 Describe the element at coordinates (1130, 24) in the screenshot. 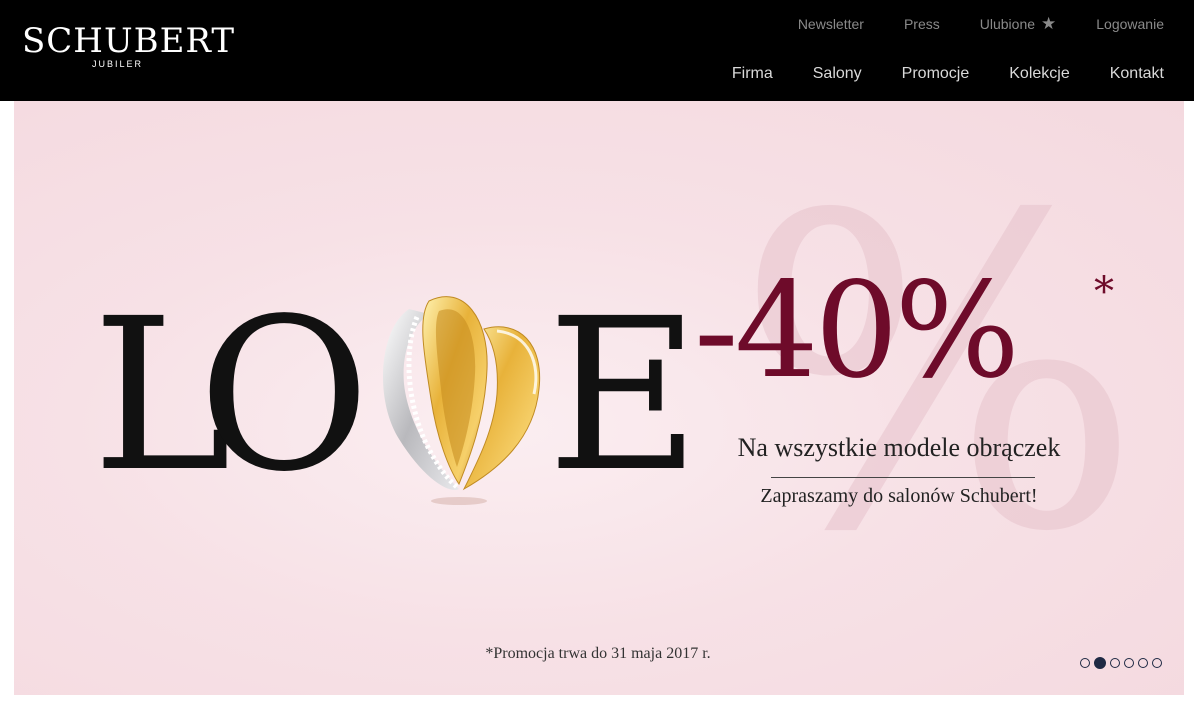

I see `login-link: Logowanie` at that location.